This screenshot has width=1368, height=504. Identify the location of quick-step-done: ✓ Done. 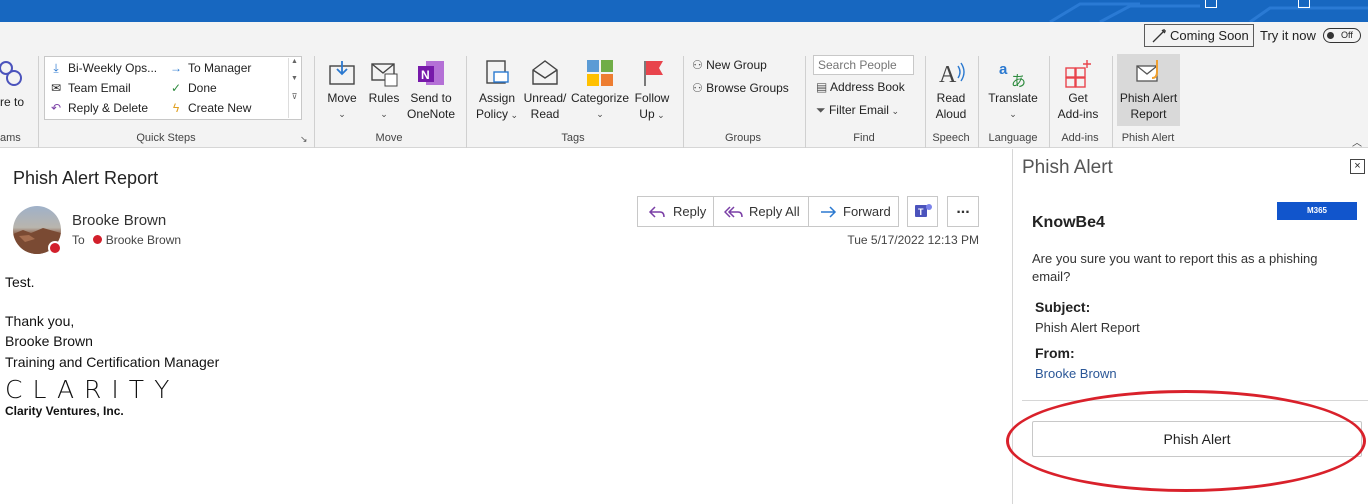
(192, 88).